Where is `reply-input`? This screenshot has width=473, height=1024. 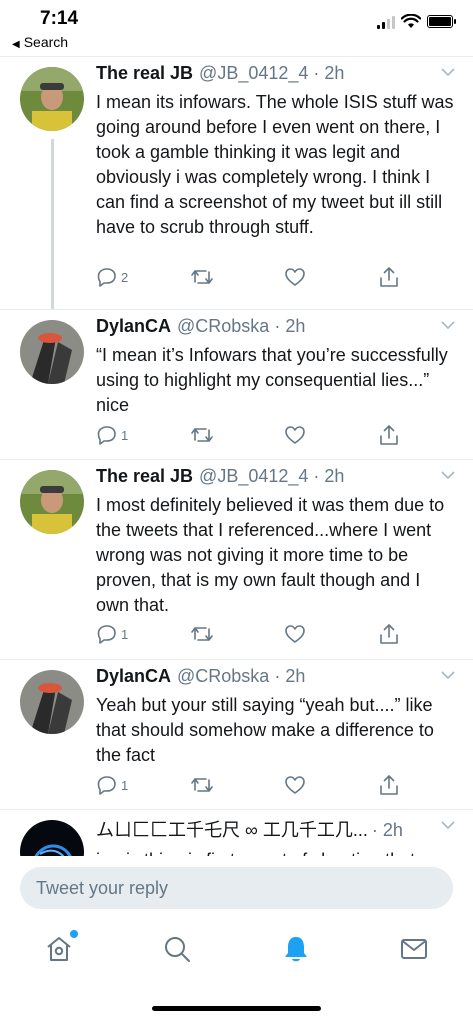
reply-input is located at coordinates (236, 888).